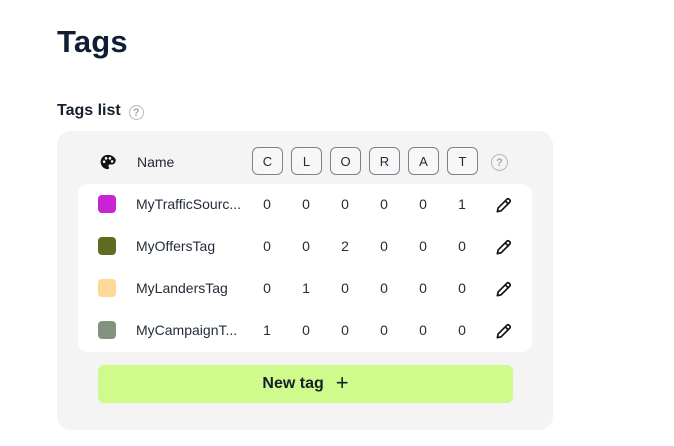 This screenshot has width=674, height=446. What do you see at coordinates (182, 288) in the screenshot?
I see `tag-name: MyLandersTag` at bounding box center [182, 288].